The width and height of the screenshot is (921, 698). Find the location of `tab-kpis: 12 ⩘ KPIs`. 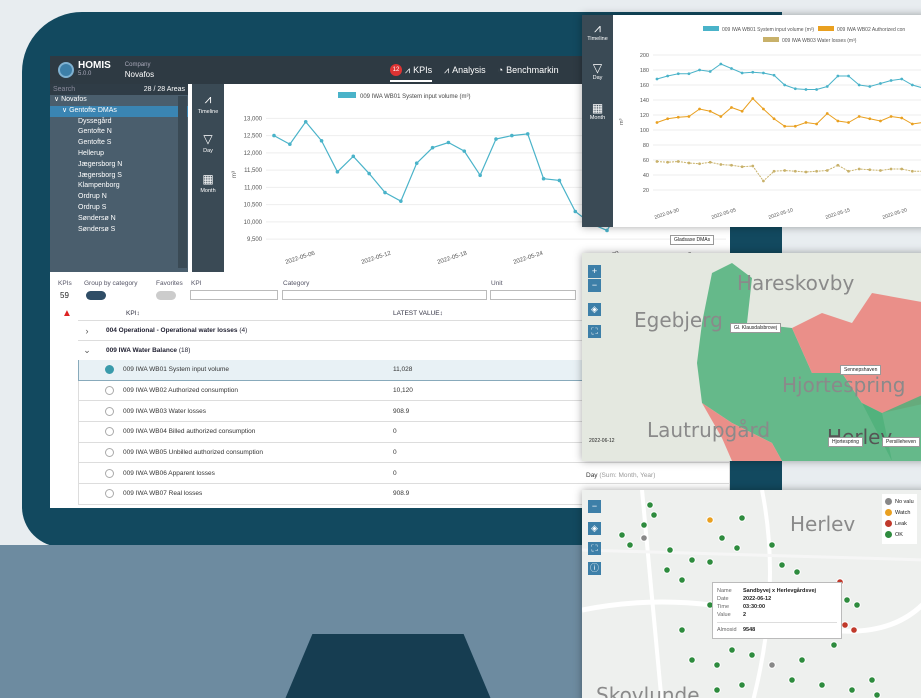

tab-kpis: 12 ⩘ KPIs is located at coordinates (411, 70).